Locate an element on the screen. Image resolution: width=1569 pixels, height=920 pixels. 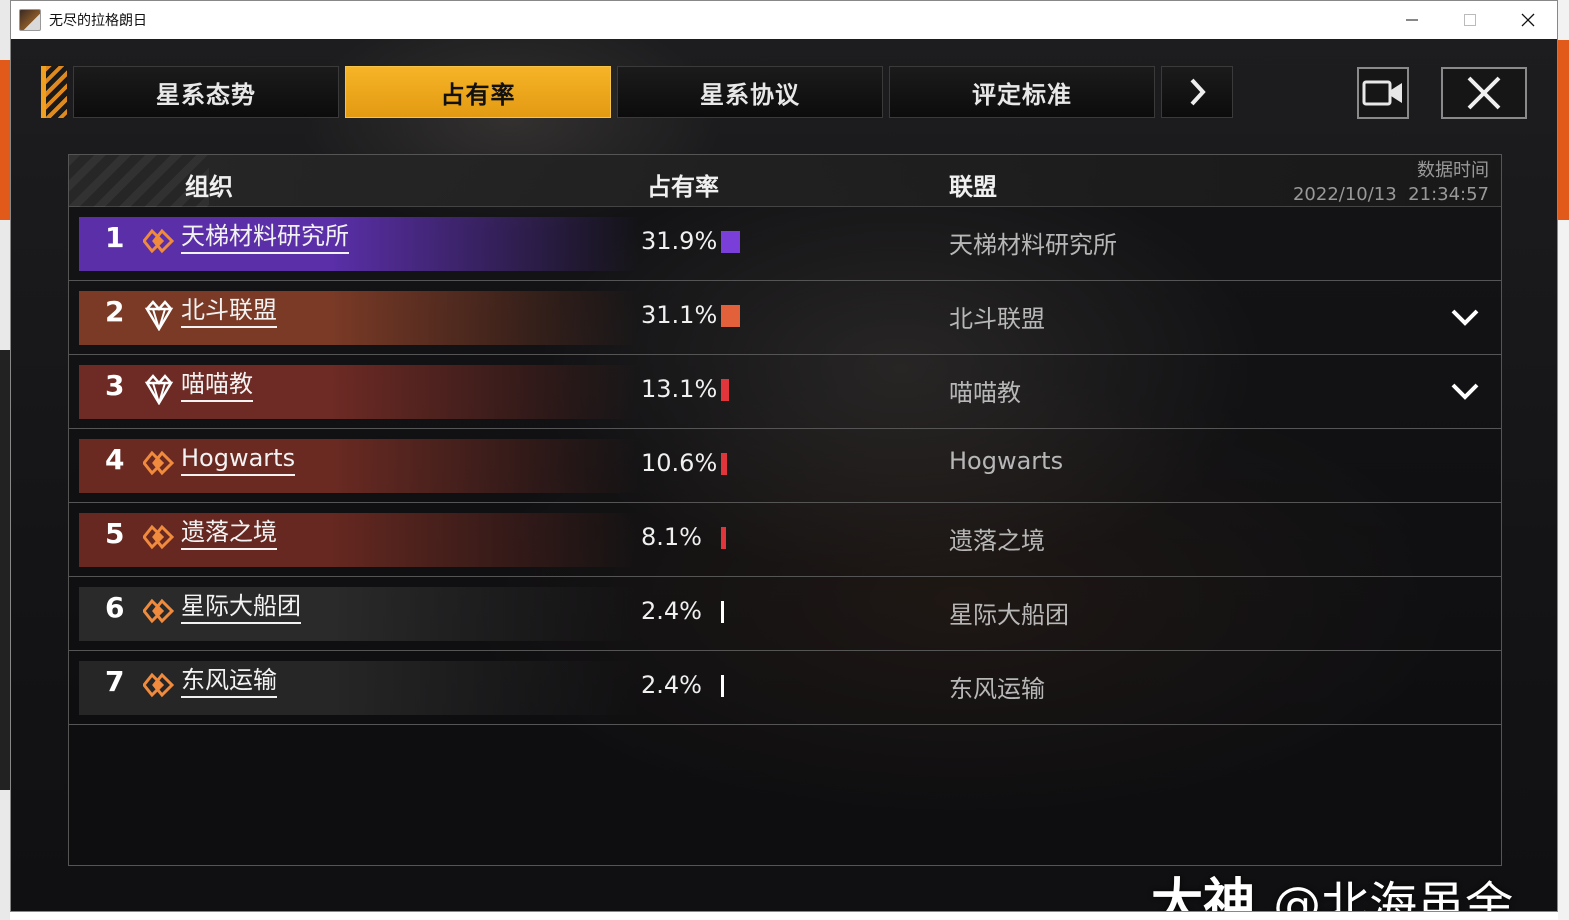
table-row: 1 天梯材料研究所 31.9% 天梯材料研究所 is located at coordinates (785, 244).